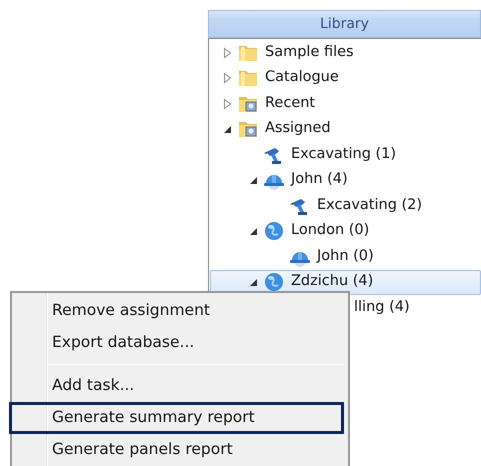 Image resolution: width=481 pixels, height=466 pixels. What do you see at coordinates (330, 231) in the screenshot?
I see `tree-item-label: London (0)` at bounding box center [330, 231].